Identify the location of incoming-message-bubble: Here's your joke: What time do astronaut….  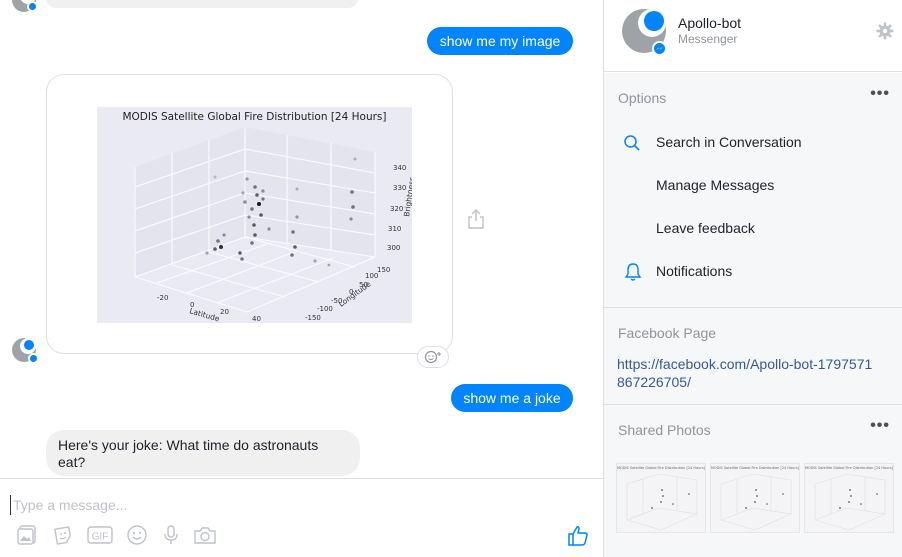
(203, 453).